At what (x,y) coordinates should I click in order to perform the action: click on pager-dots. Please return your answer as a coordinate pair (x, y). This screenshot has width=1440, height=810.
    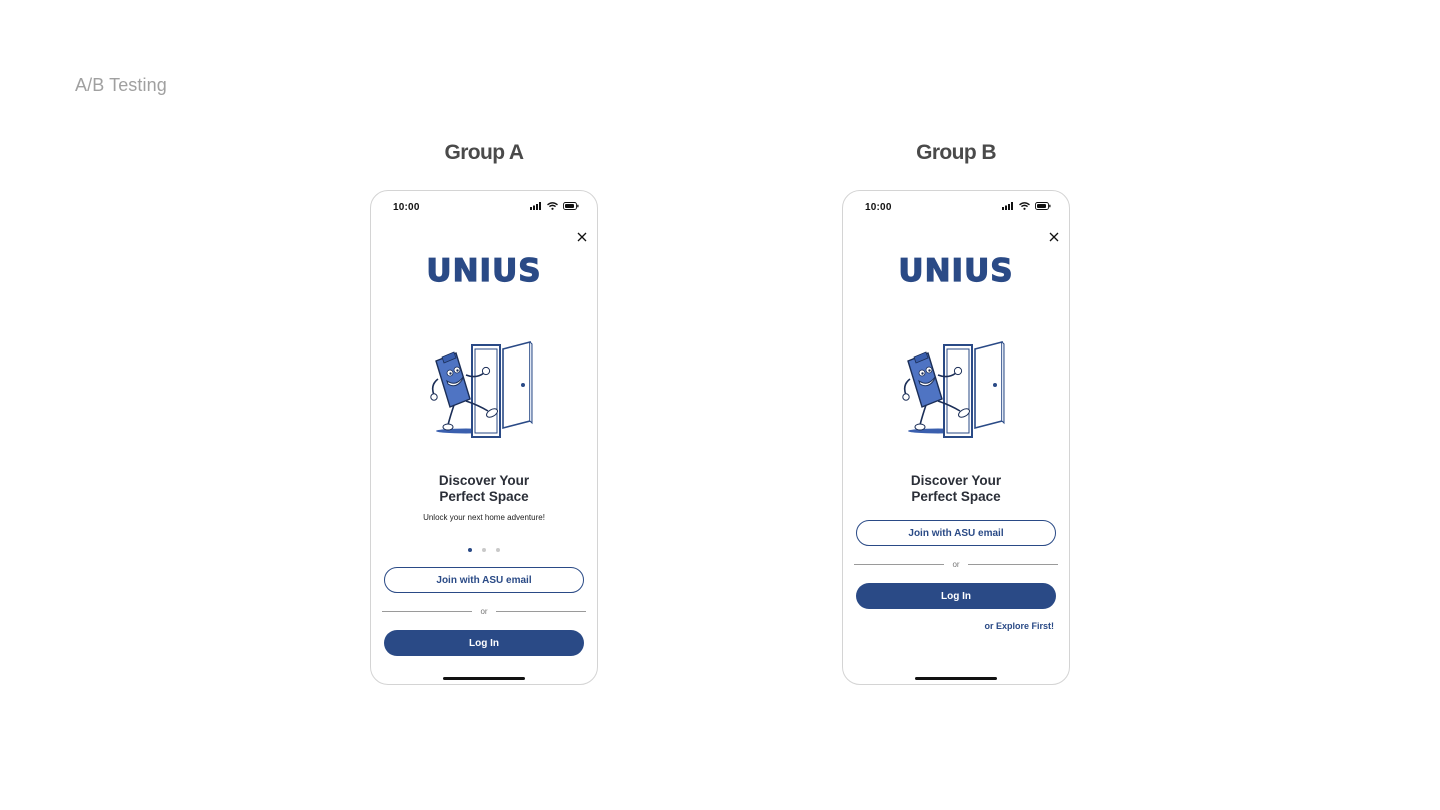
    Looking at the image, I should click on (484, 550).